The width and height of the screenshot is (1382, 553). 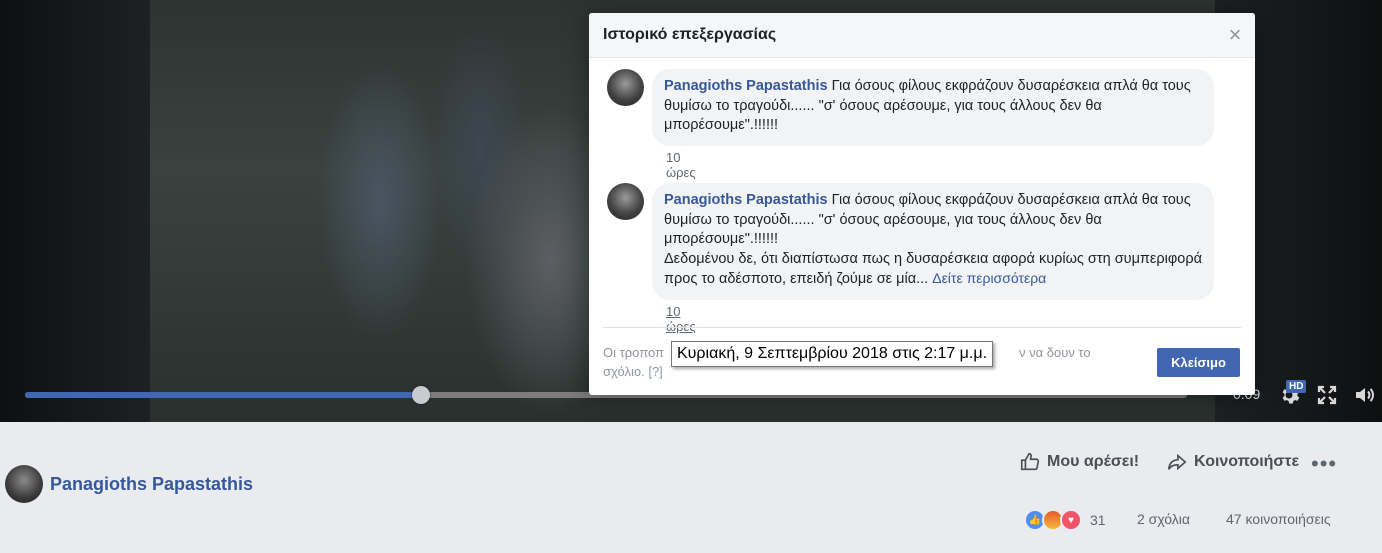 What do you see at coordinates (1177, 462) in the screenshot?
I see `share-icon` at bounding box center [1177, 462].